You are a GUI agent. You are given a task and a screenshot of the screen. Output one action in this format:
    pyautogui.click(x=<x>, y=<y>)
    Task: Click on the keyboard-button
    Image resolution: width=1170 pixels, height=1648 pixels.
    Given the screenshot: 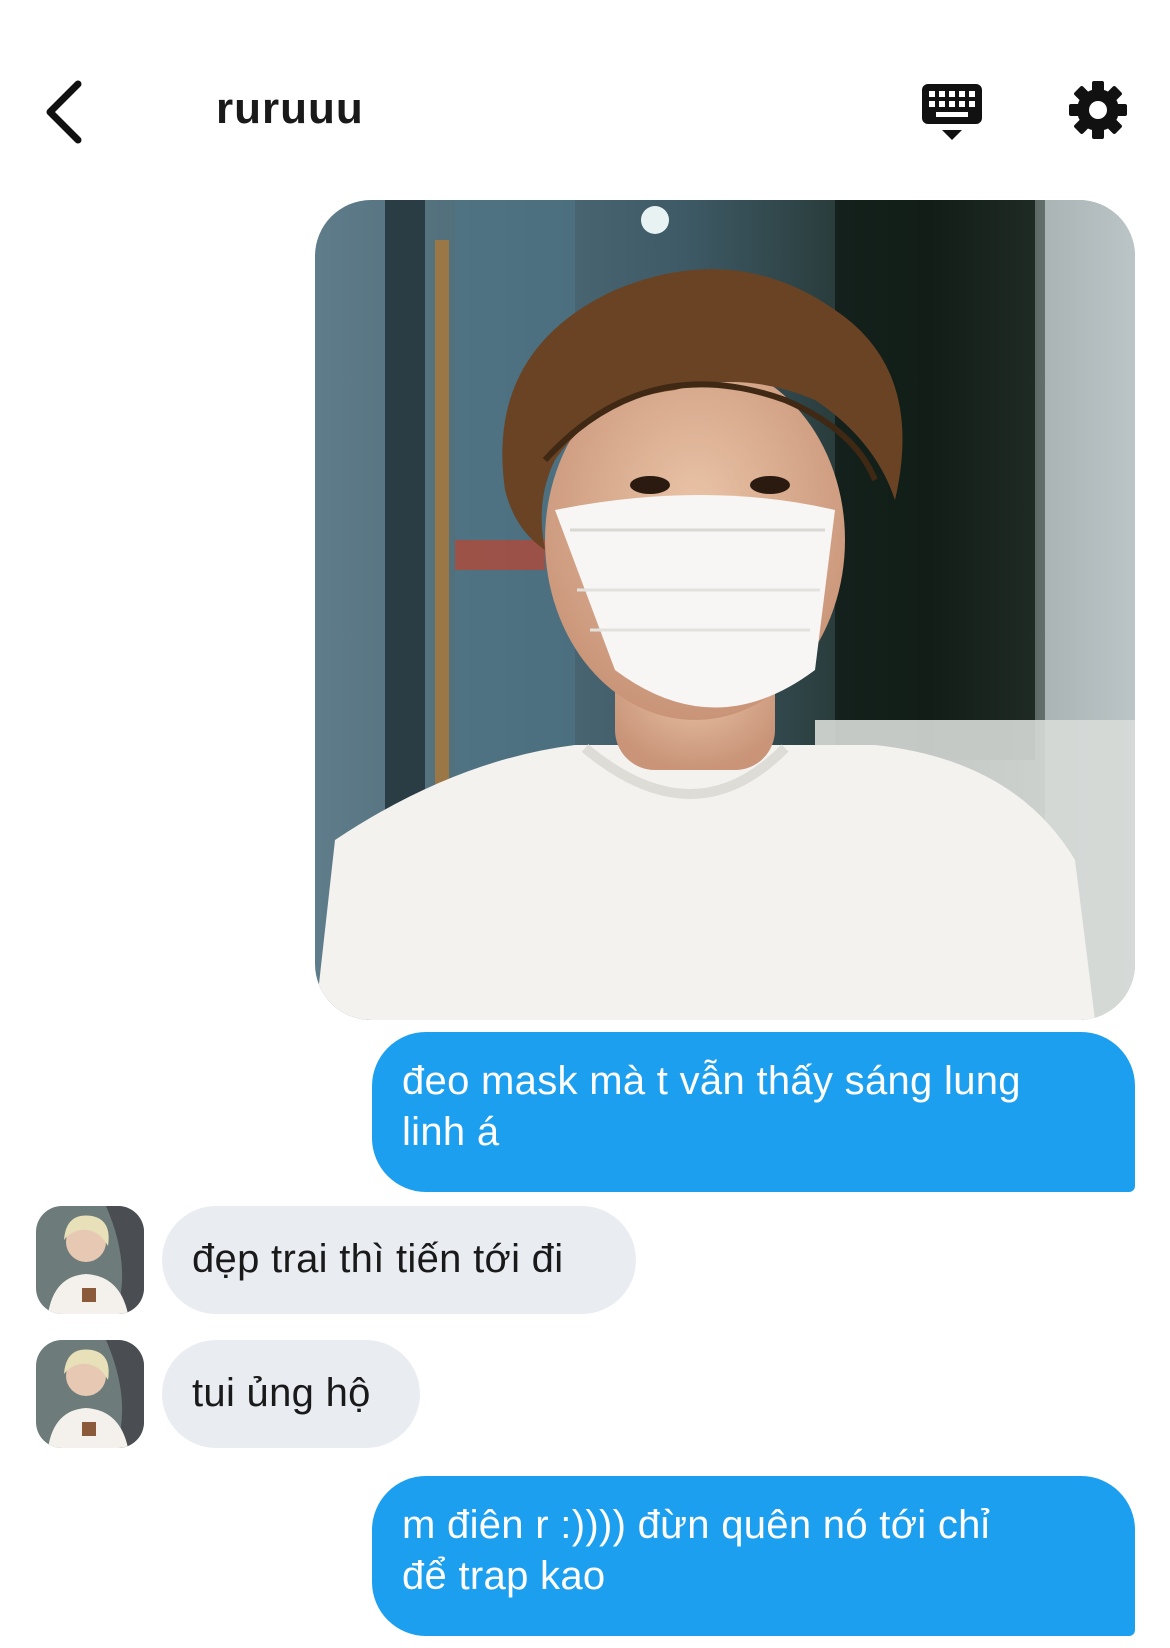 What is the action you would take?
    pyautogui.click(x=952, y=114)
    